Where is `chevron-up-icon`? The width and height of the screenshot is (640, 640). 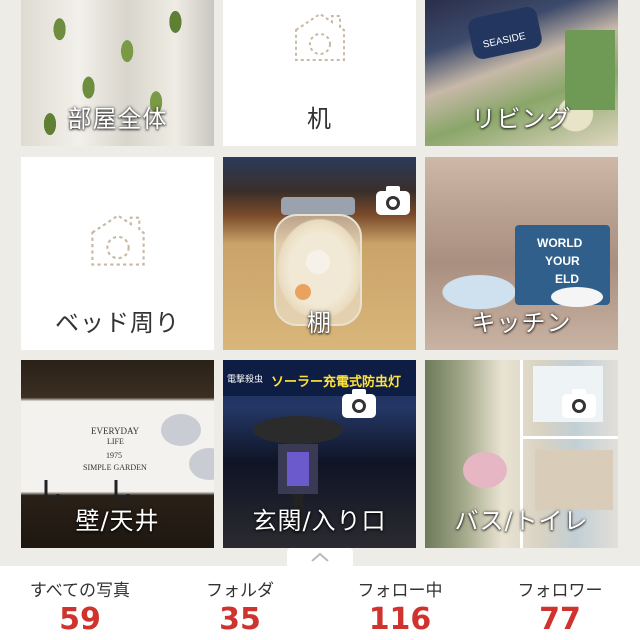
chevron-up-icon is located at coordinates (320, 557).